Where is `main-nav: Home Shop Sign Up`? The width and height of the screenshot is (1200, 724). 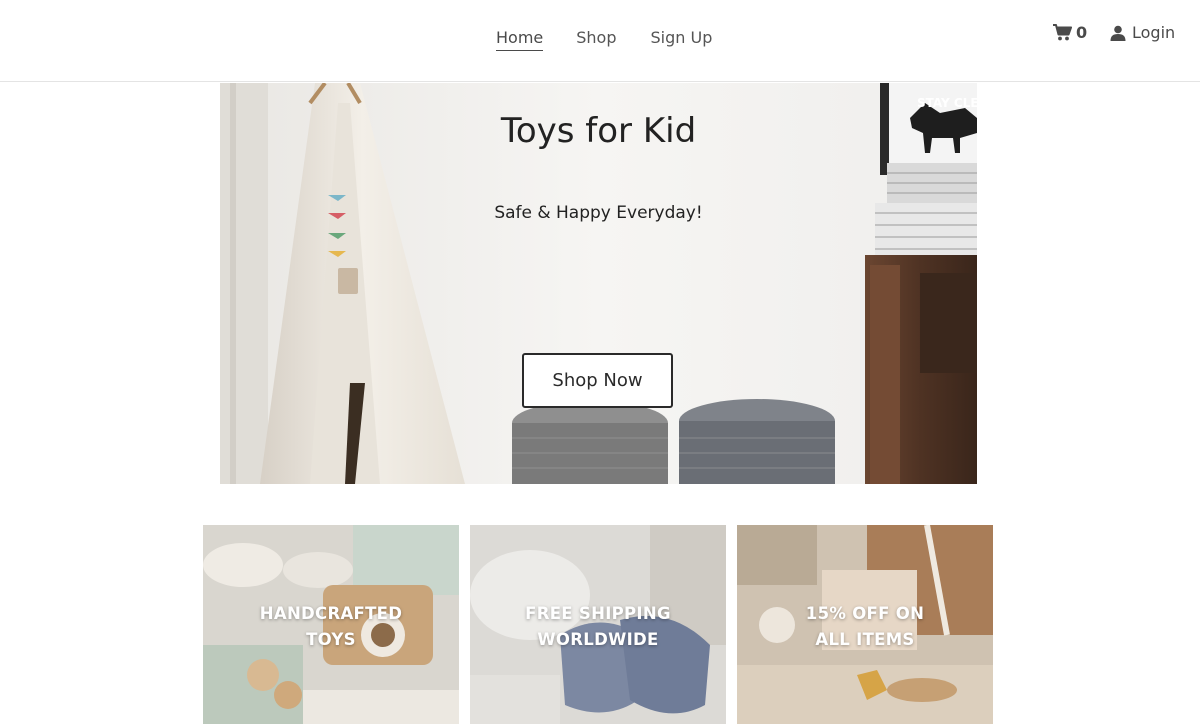 main-nav: Home Shop Sign Up is located at coordinates (604, 39).